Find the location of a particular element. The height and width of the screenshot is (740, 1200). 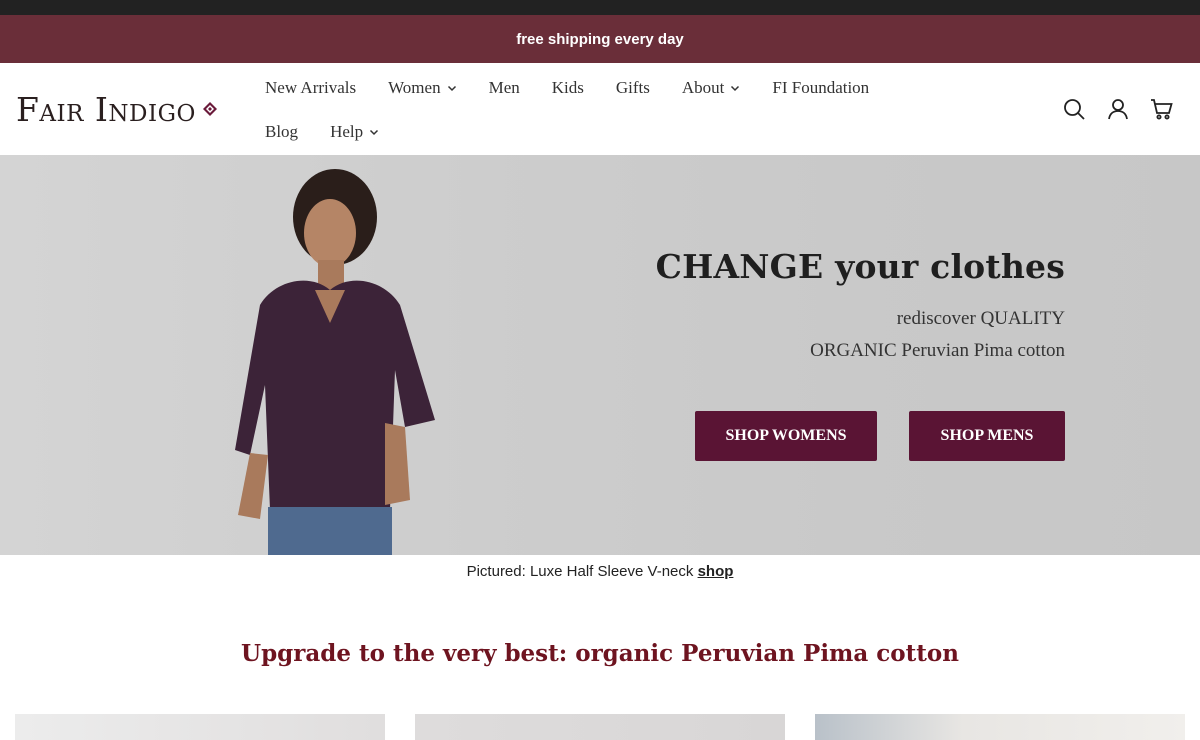

search-icon is located at coordinates (1074, 109).